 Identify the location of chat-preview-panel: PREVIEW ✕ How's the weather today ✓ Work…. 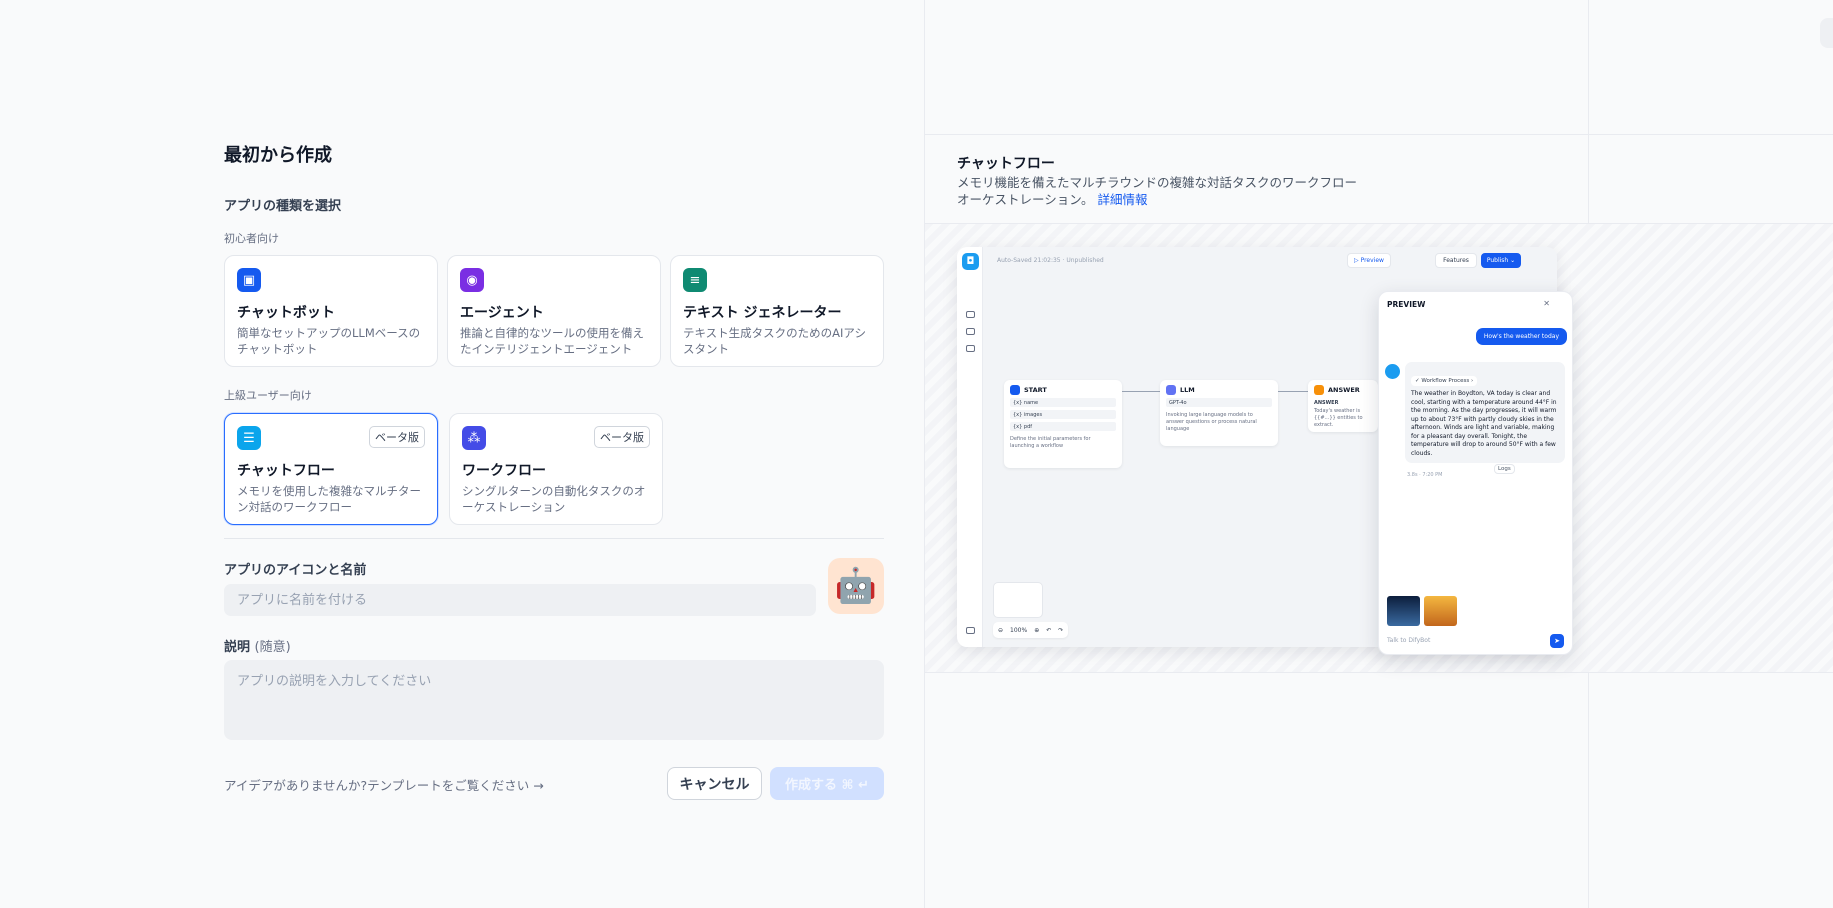
(1475, 473).